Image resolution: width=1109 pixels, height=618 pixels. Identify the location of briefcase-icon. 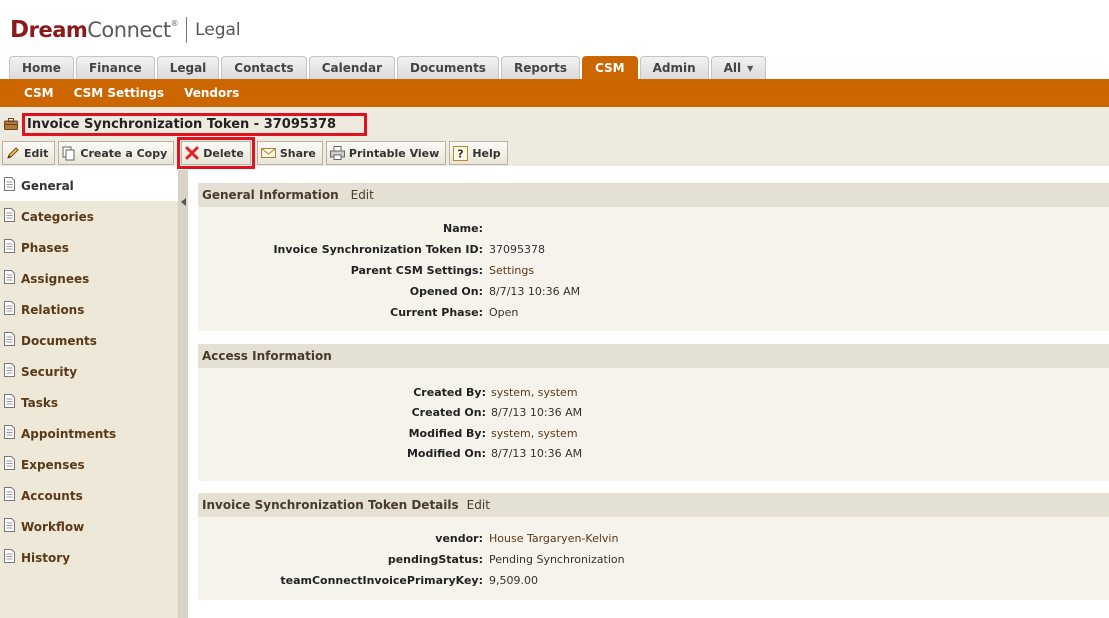
(11, 124).